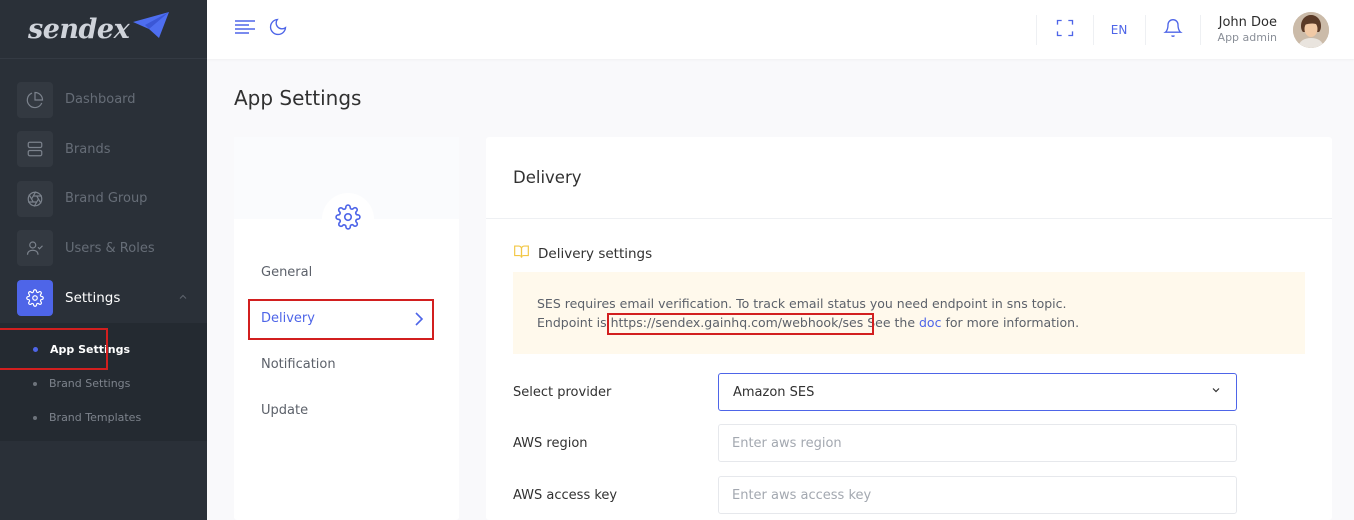  What do you see at coordinates (287, 272) in the screenshot?
I see `tab-label: General` at bounding box center [287, 272].